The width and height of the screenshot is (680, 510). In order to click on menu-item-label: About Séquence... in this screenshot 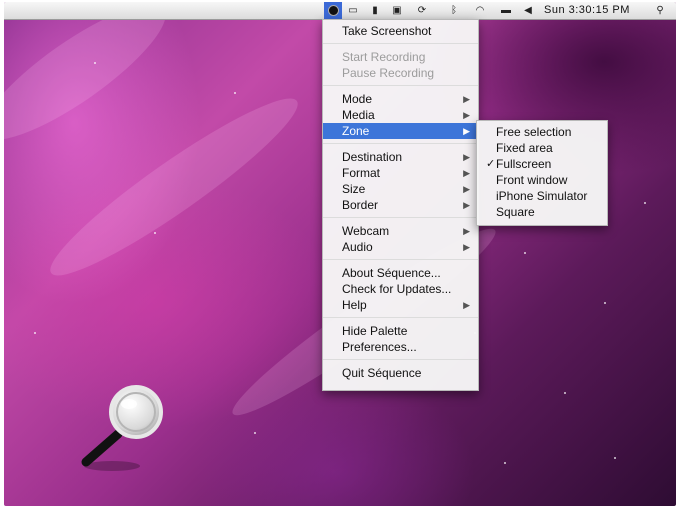, I will do `click(391, 273)`.